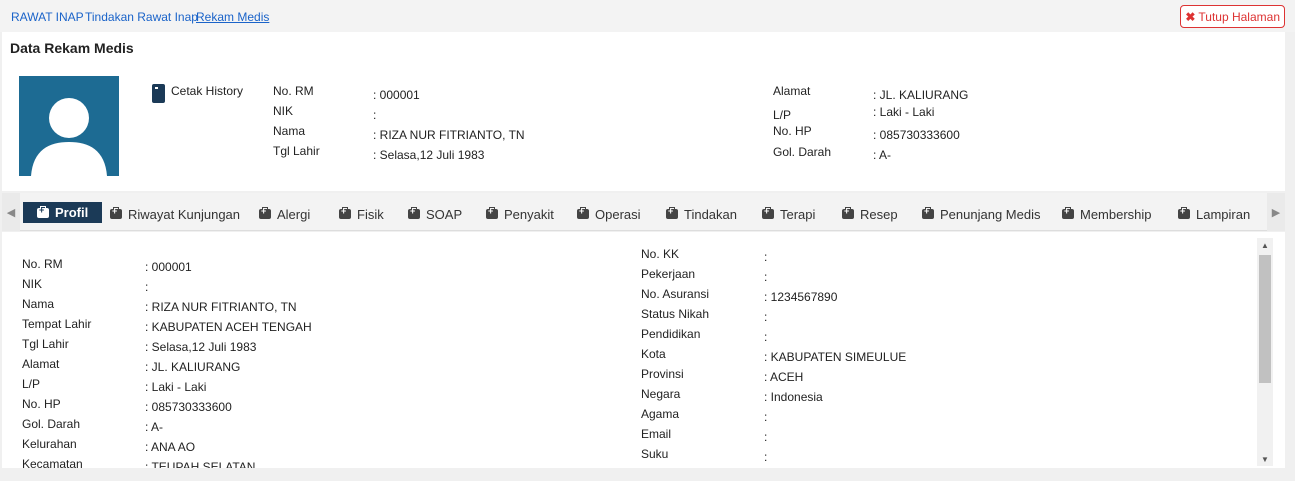 This screenshot has height=481, width=1295. What do you see at coordinates (793, 397) in the screenshot?
I see `profile-value-negara: : Indonesia` at bounding box center [793, 397].